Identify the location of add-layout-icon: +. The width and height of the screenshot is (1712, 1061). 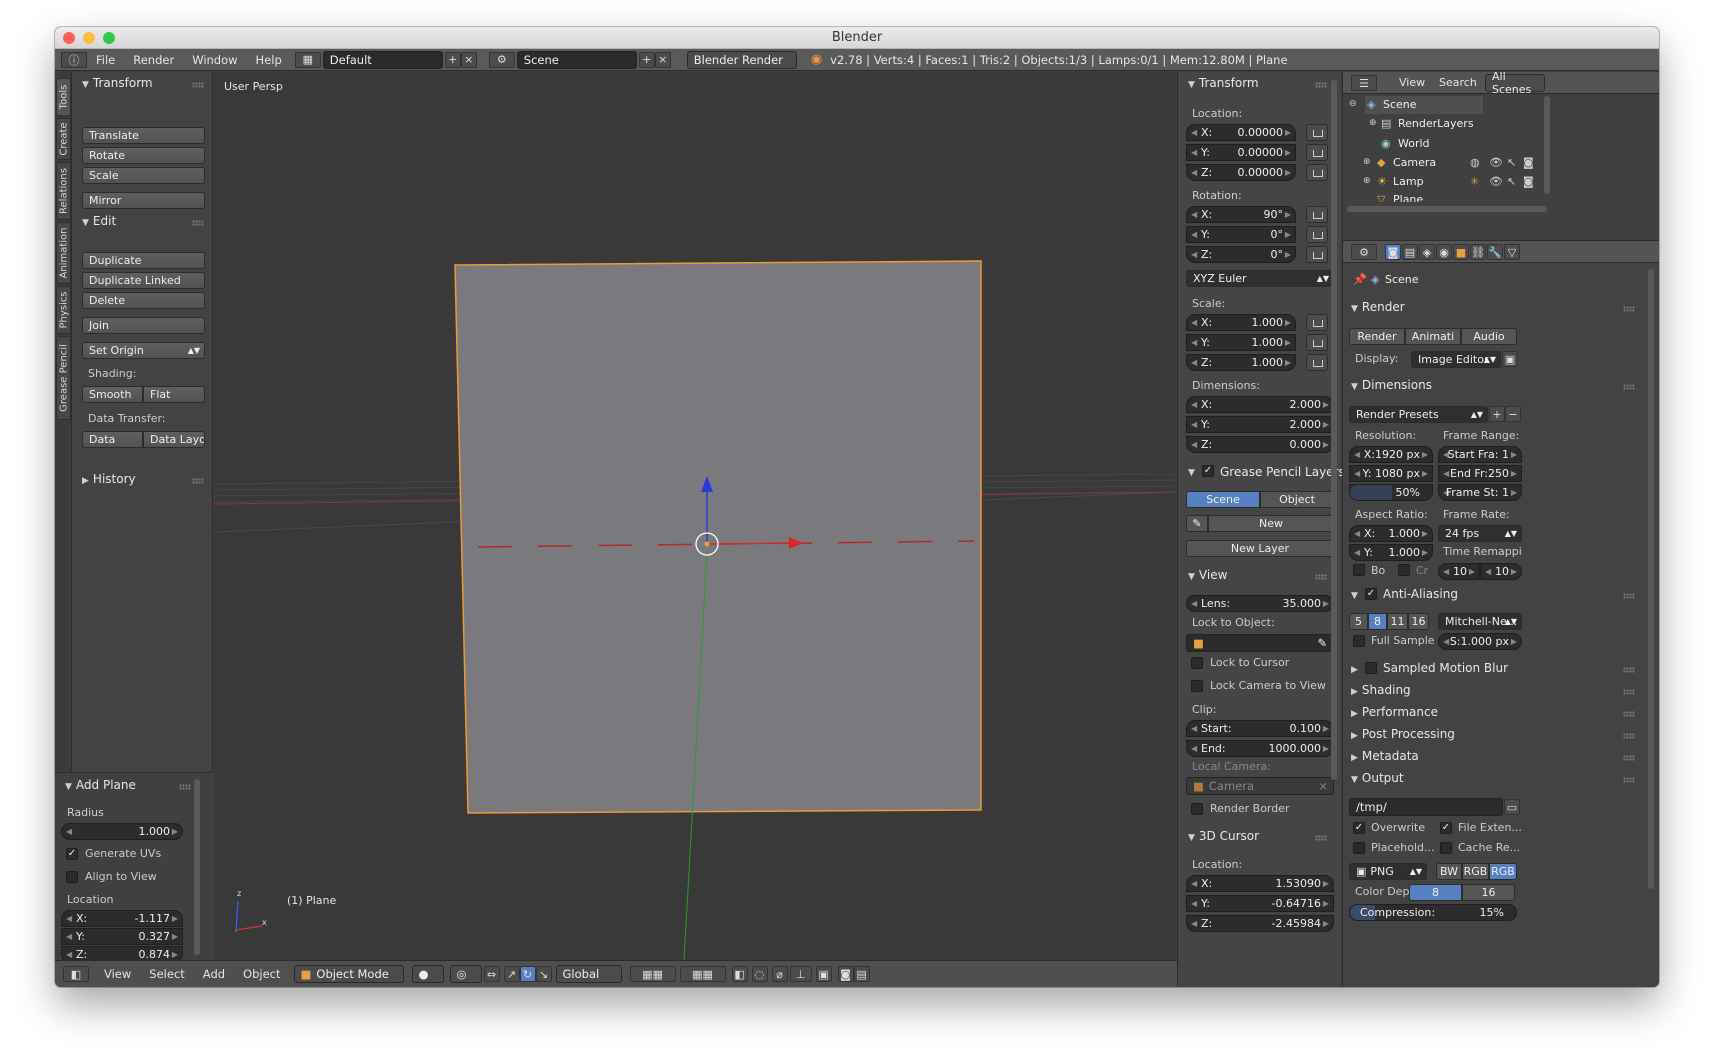
(452, 59).